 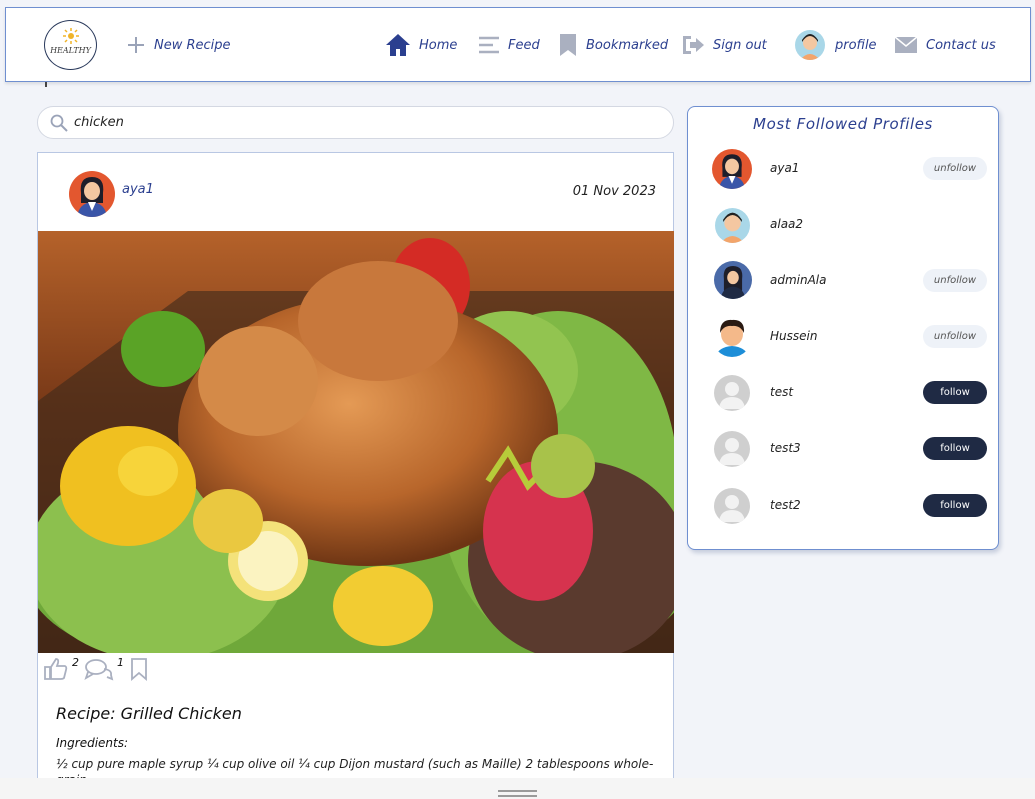 What do you see at coordinates (59, 123) in the screenshot?
I see `search-icon` at bounding box center [59, 123].